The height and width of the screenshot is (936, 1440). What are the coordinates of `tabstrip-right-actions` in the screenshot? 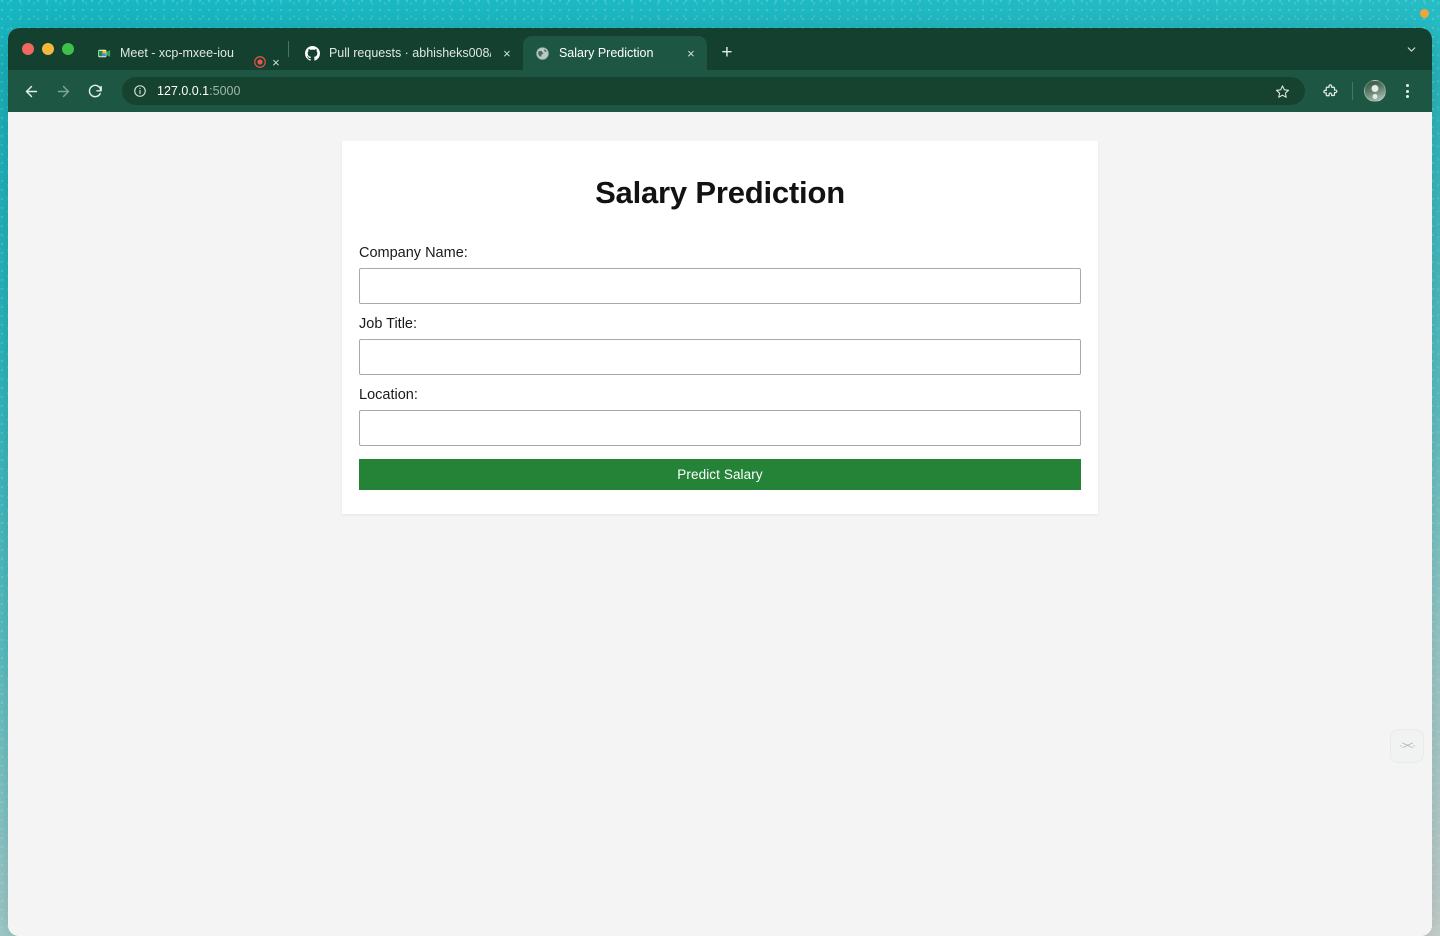 It's located at (1415, 49).